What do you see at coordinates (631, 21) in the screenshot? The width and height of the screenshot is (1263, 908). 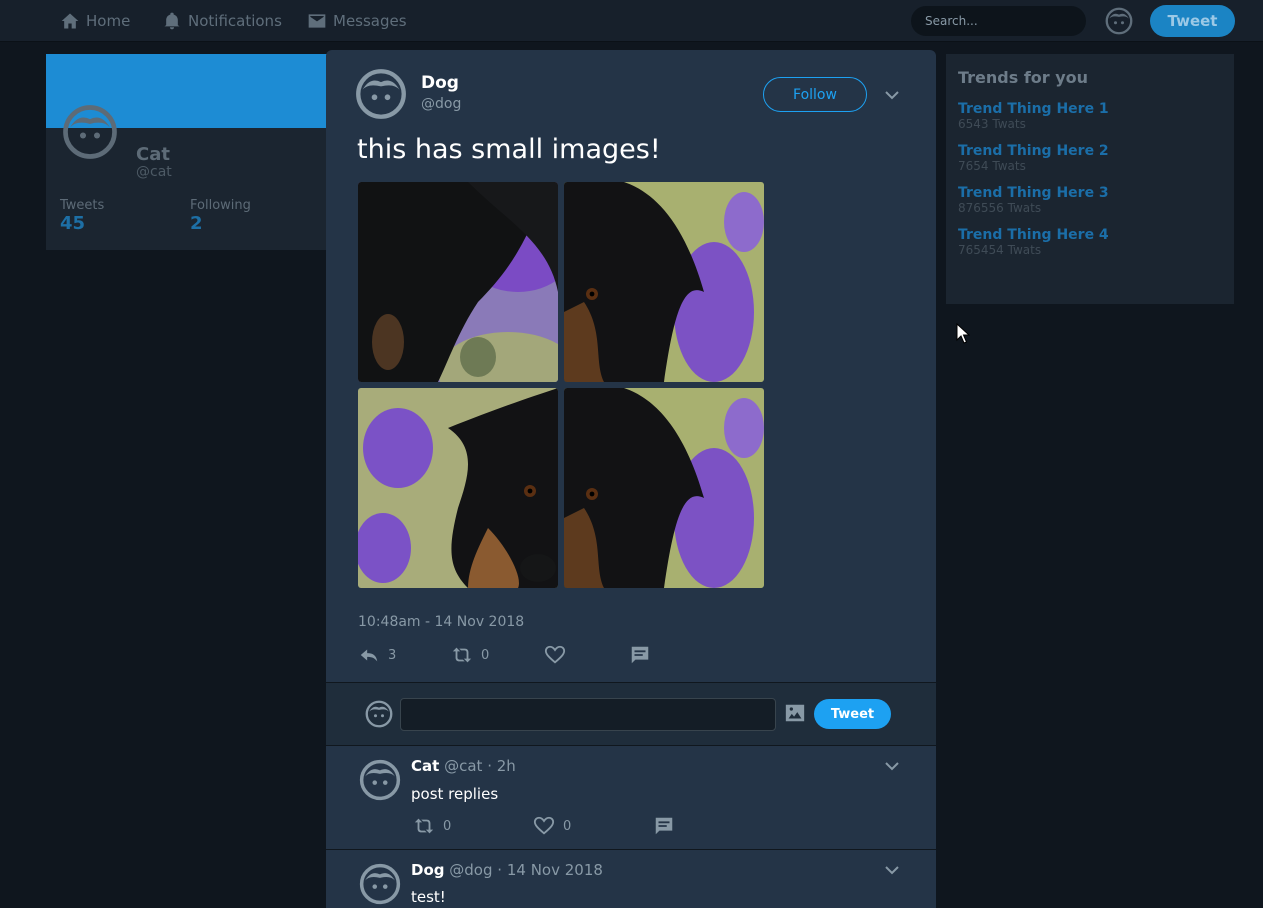 I see `top-navigation: Home Notifications Messages Tweet` at bounding box center [631, 21].